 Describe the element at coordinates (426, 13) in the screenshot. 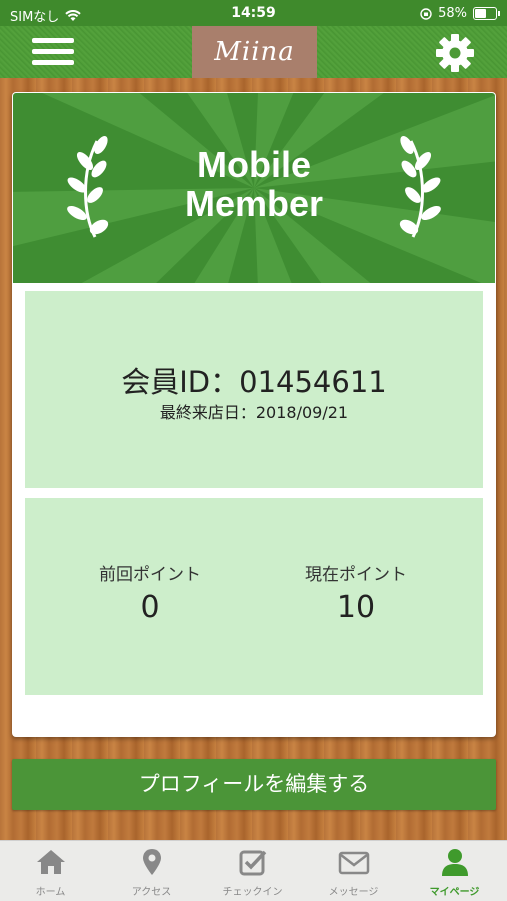

I see `orientation-lock-icon` at that location.